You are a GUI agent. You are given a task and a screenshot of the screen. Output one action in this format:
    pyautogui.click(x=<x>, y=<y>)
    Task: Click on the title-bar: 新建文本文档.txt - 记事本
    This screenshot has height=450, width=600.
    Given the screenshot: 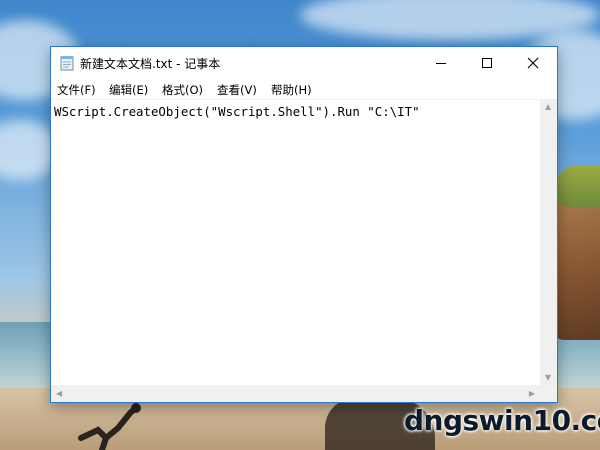 What is the action you would take?
    pyautogui.click(x=304, y=63)
    